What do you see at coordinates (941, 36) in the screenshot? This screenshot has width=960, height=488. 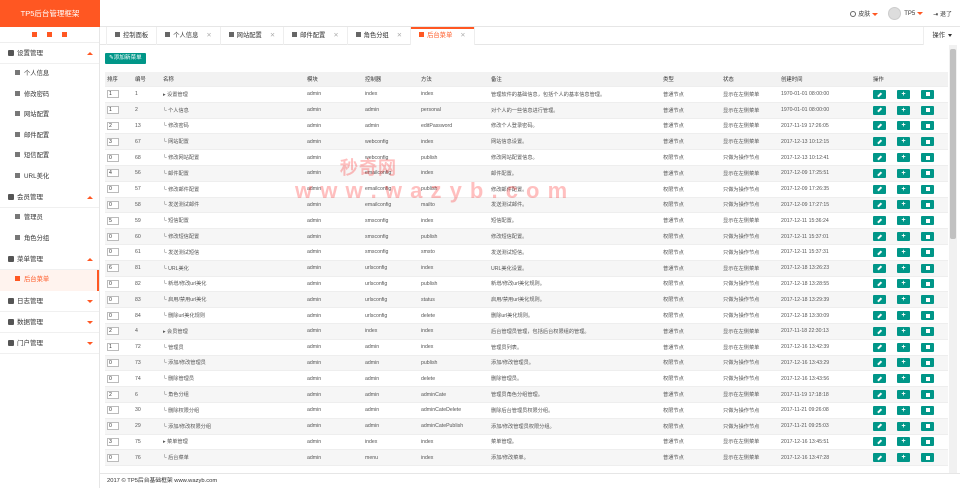 I see `tab-ops-button: 操作` at bounding box center [941, 36].